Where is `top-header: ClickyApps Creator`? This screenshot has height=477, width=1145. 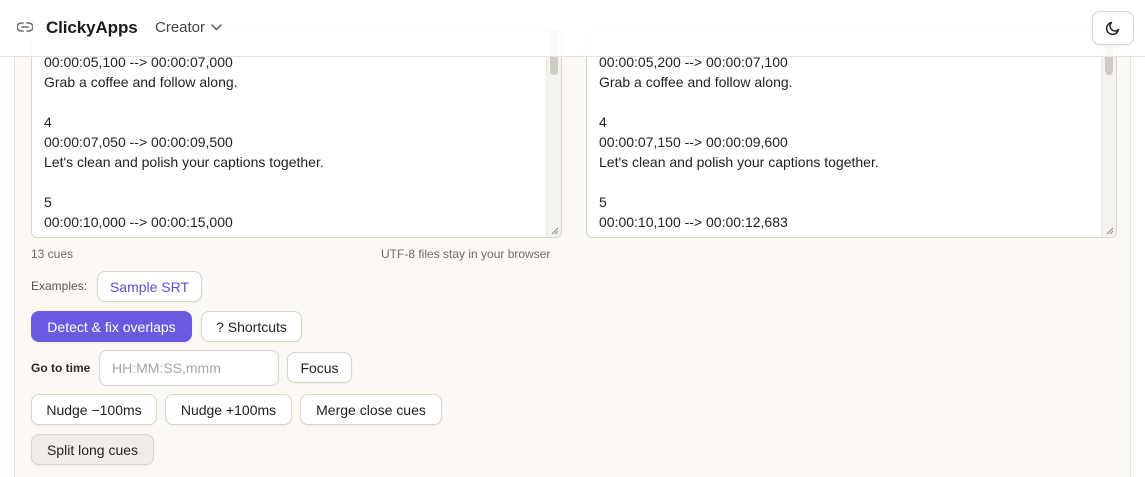 top-header: ClickyApps Creator is located at coordinates (572, 28).